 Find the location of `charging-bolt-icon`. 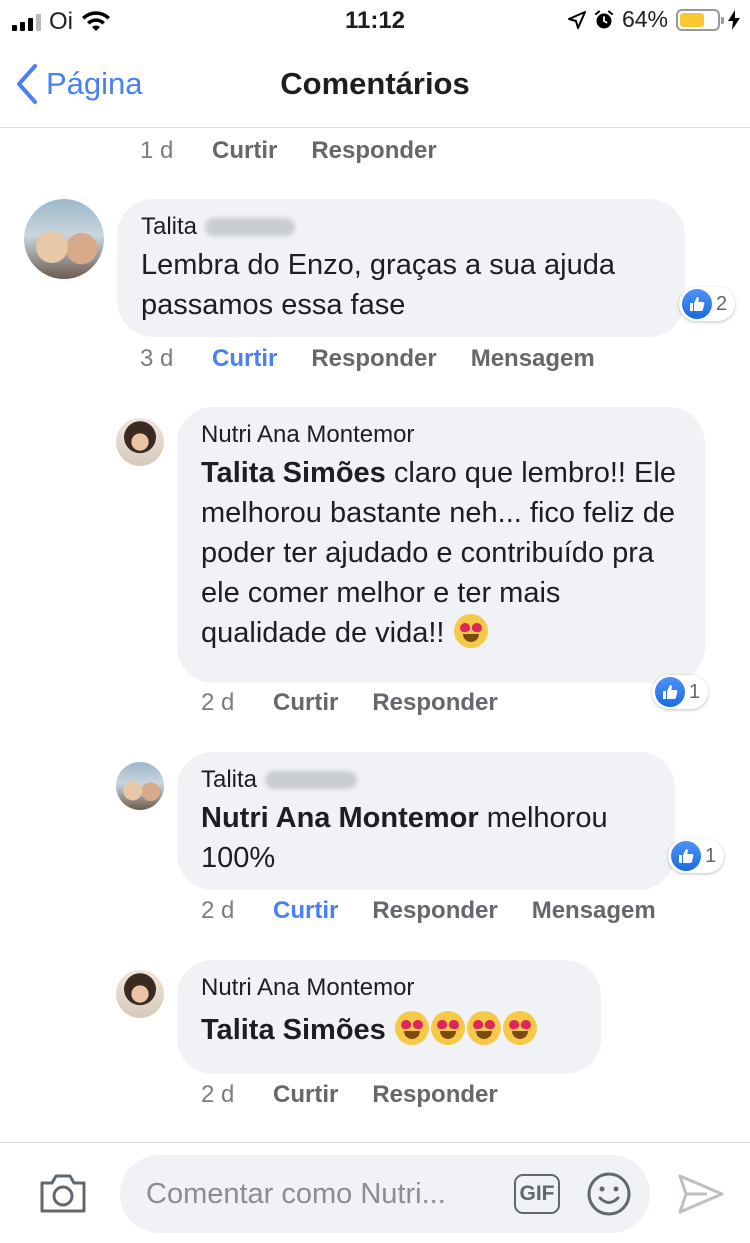

charging-bolt-icon is located at coordinates (734, 19).